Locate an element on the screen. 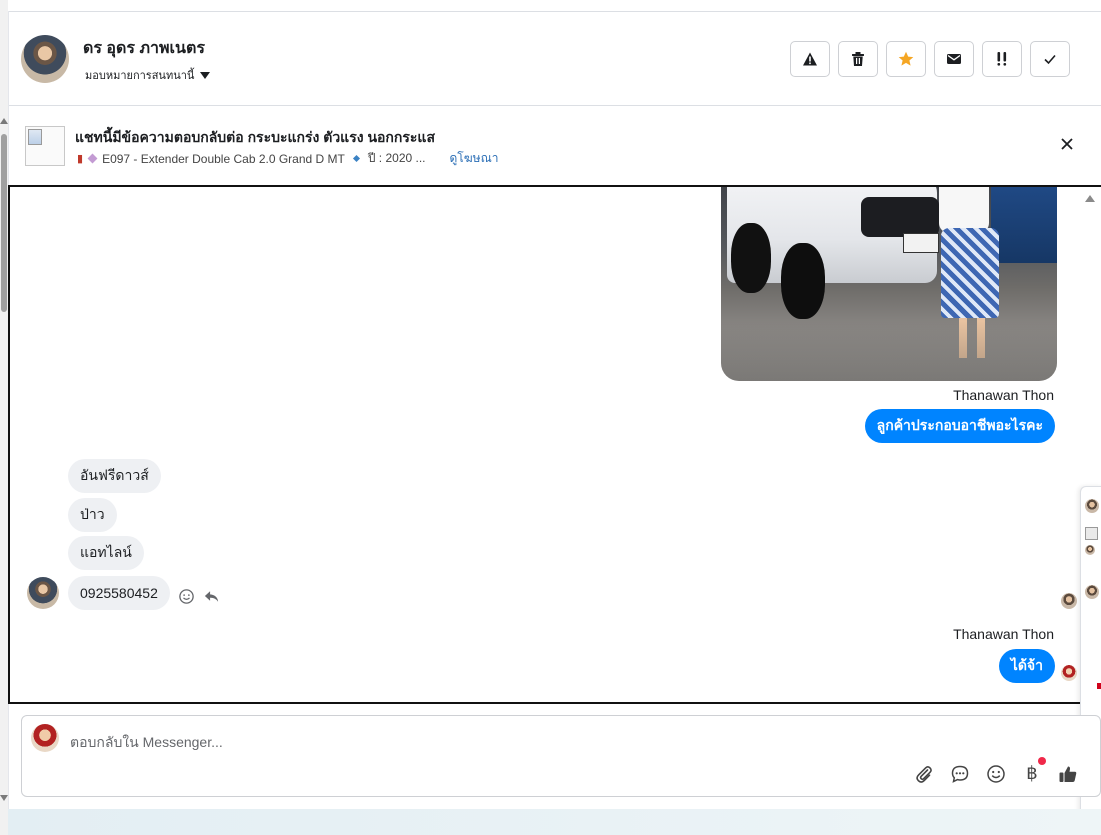 This screenshot has width=1101, height=835. notification-dot is located at coordinates (1042, 761).